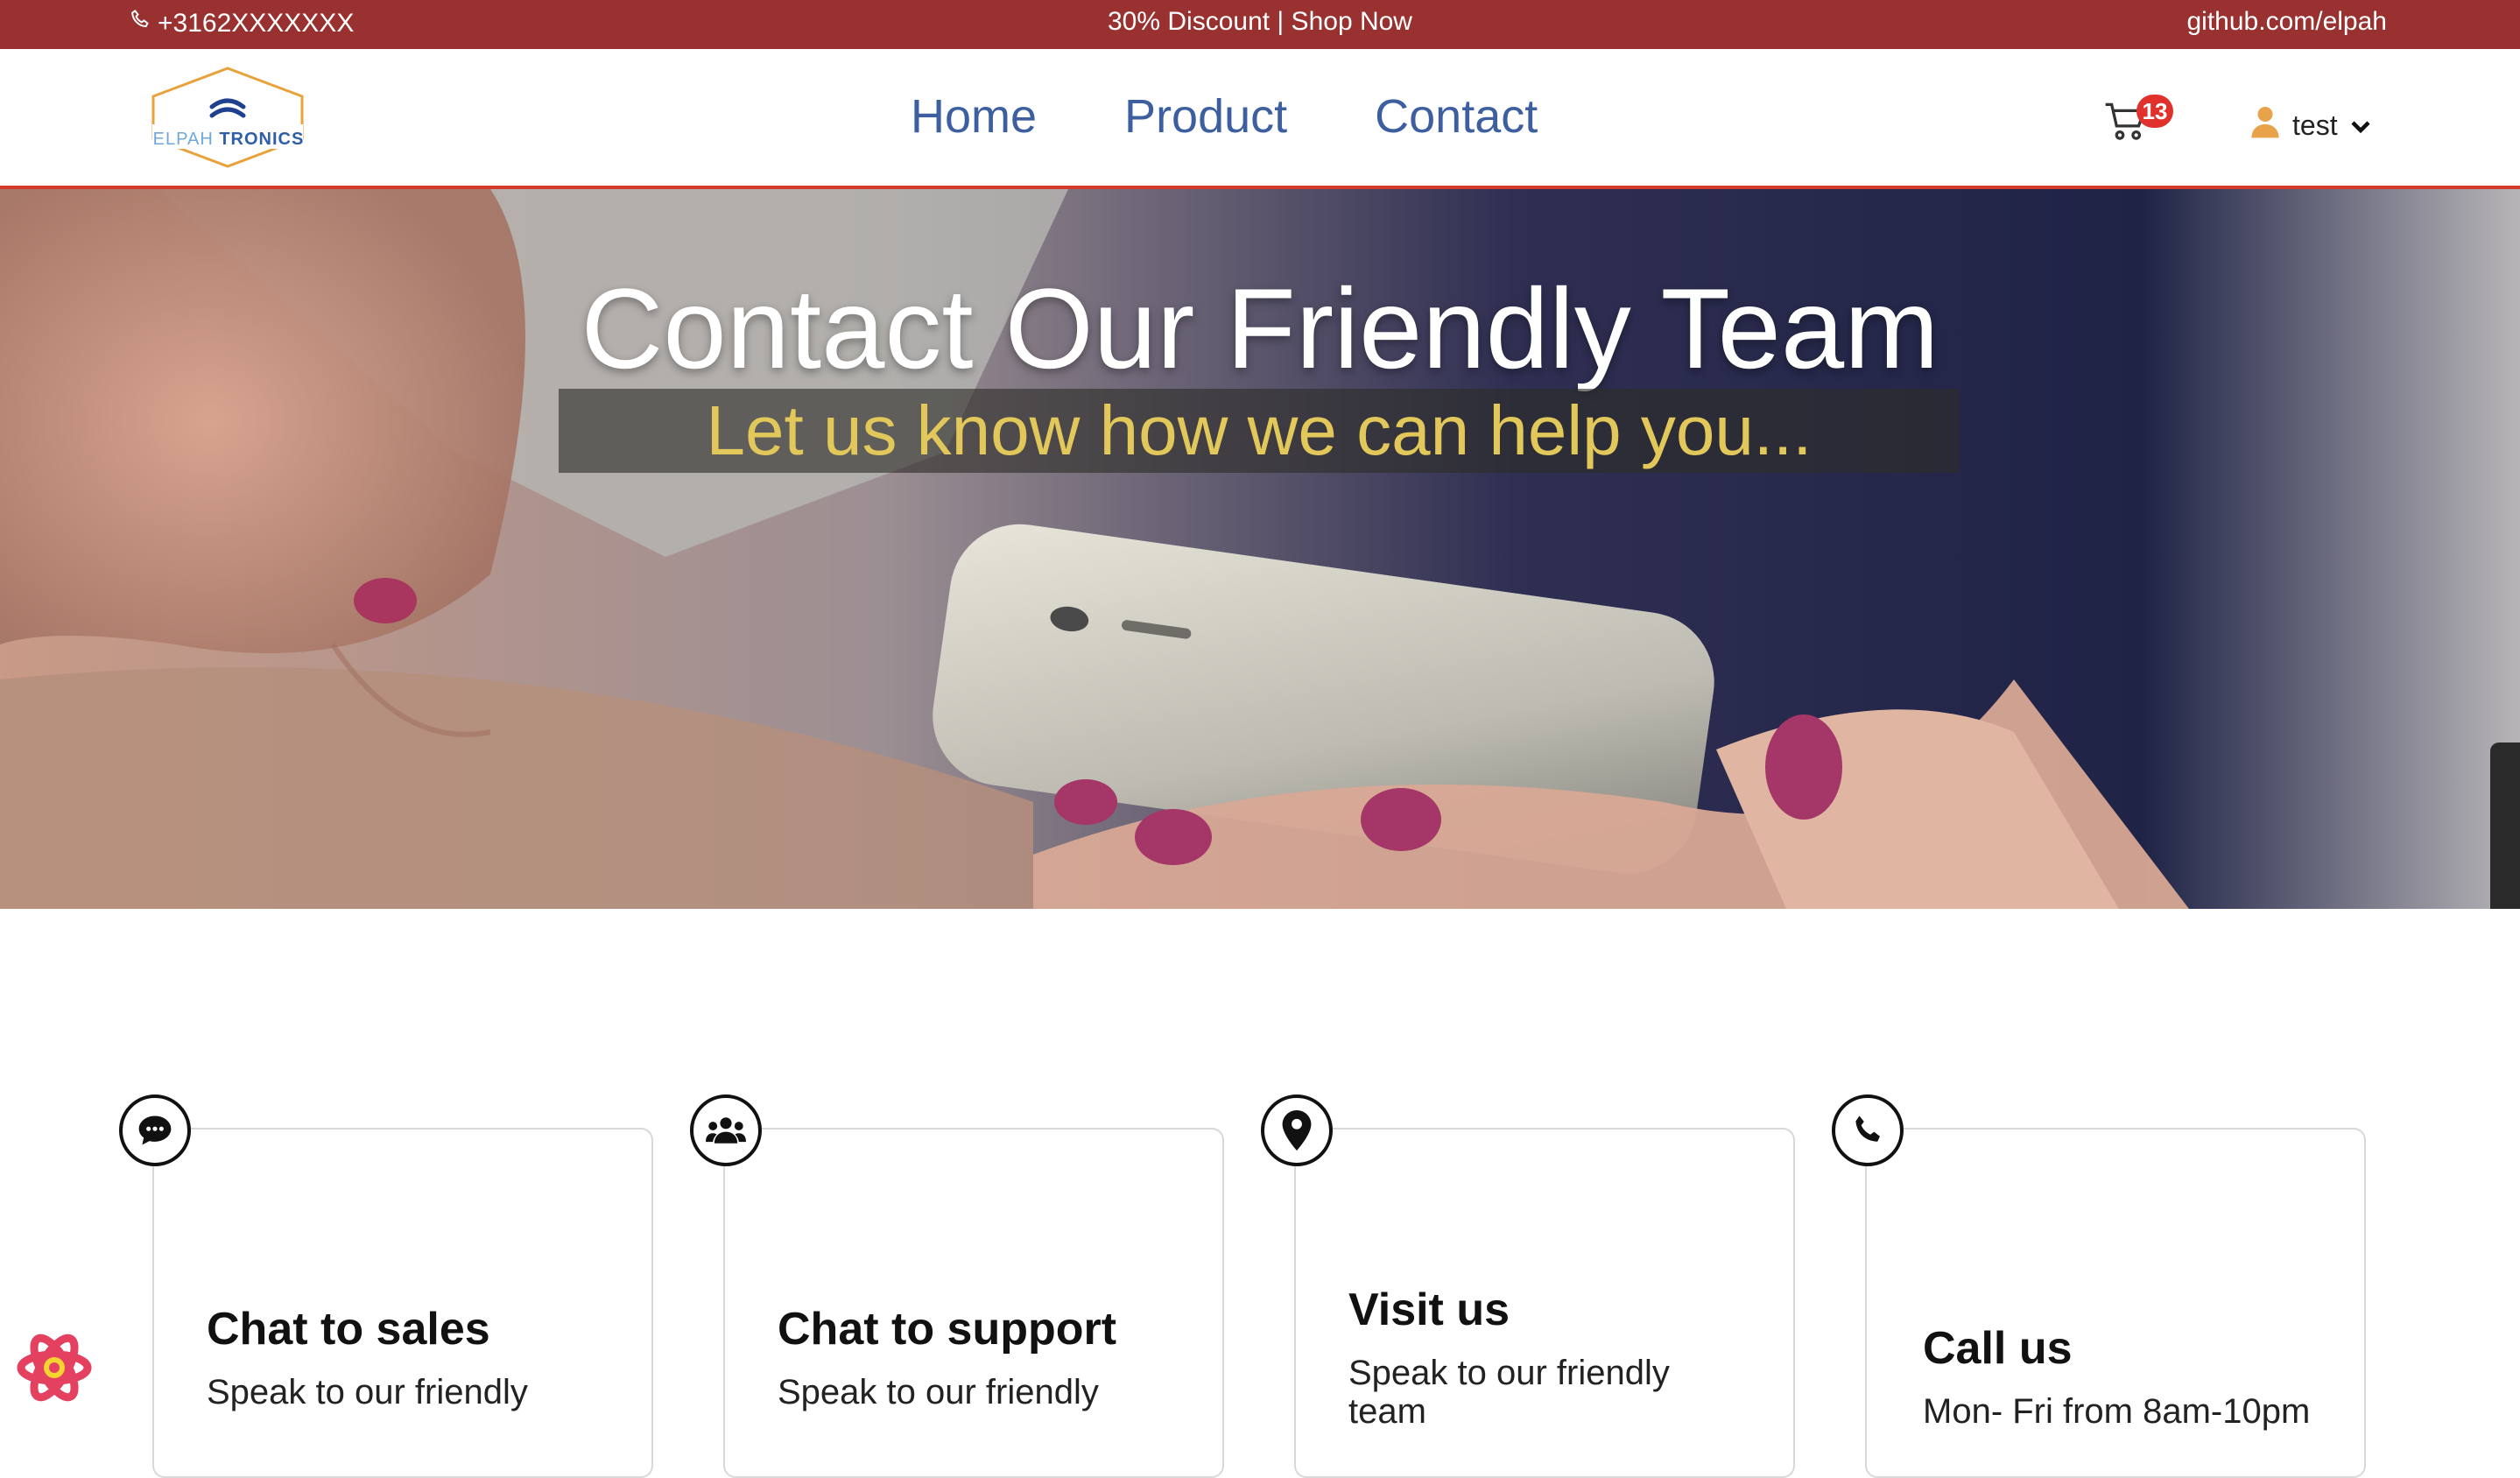 The width and height of the screenshot is (2520, 1478). I want to click on user-menu: test, so click(2310, 125).